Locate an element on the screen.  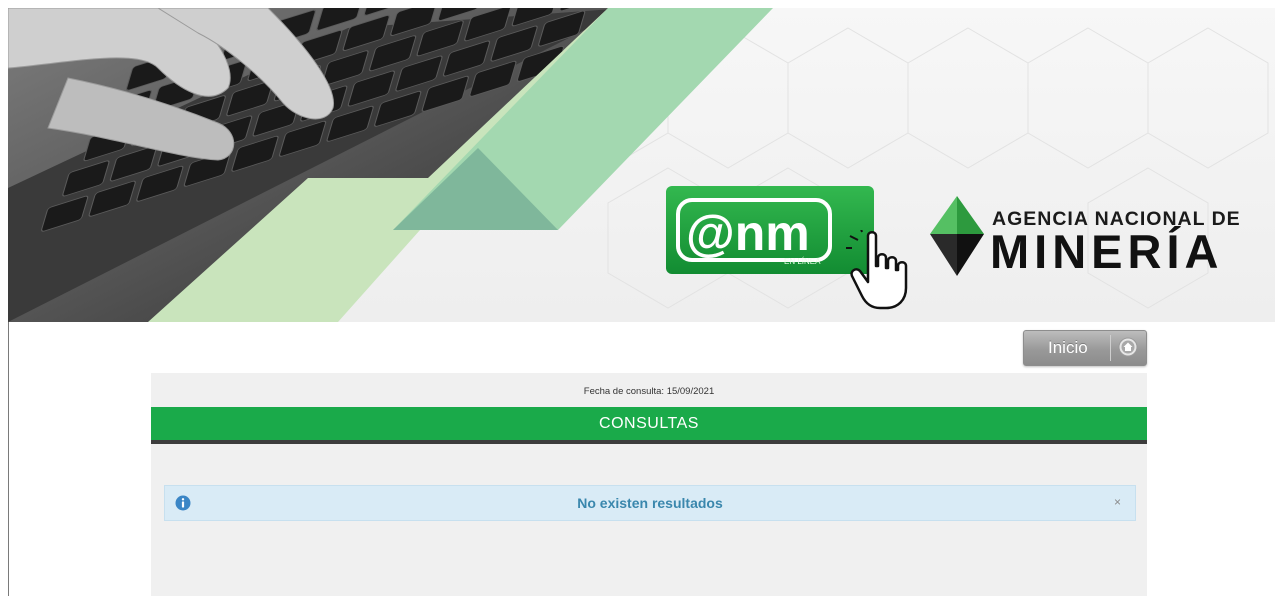
section-header: CONSULTAS is located at coordinates (649, 425).